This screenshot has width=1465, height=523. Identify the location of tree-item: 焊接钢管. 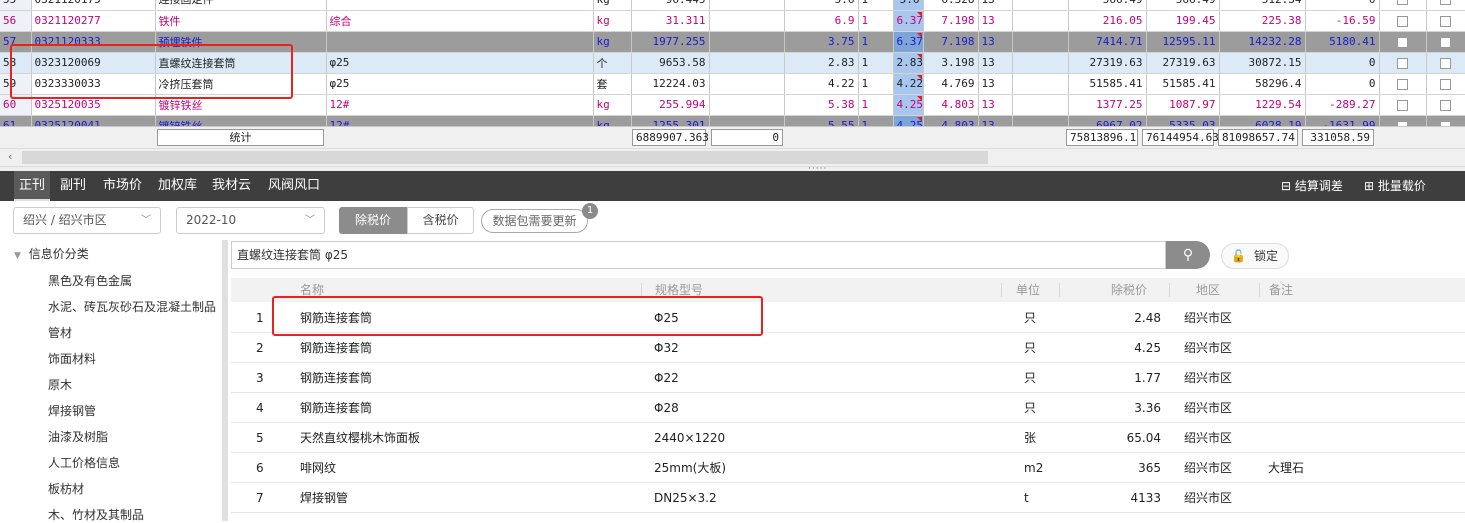
(72, 410).